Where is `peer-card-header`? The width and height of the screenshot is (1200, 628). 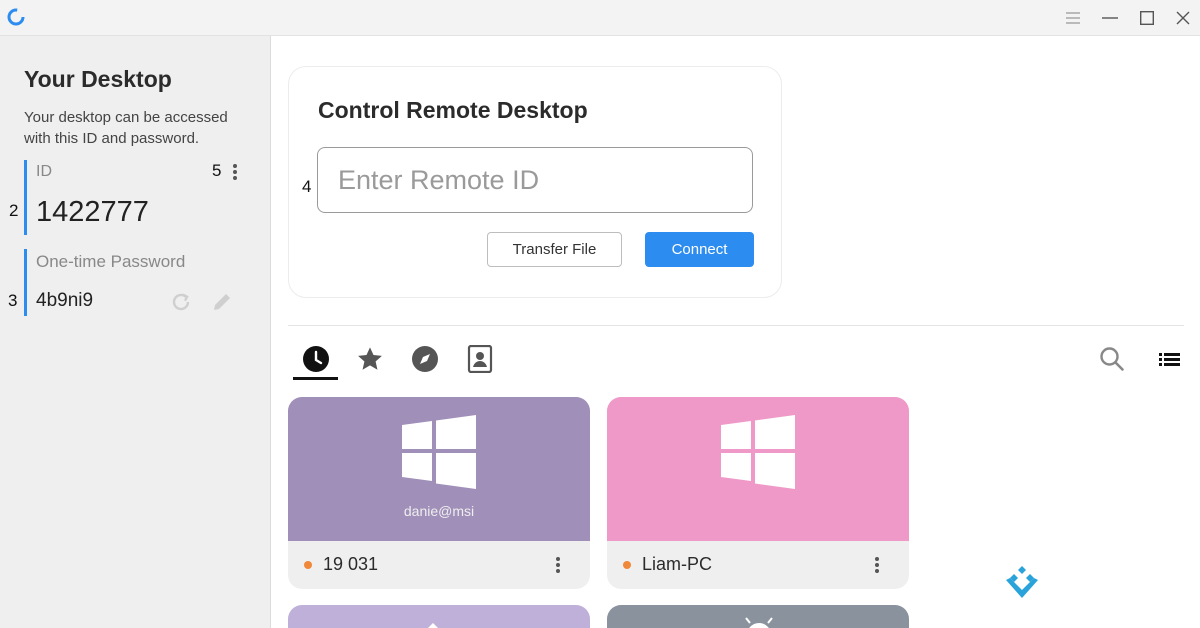
peer-card-header is located at coordinates (758, 469).